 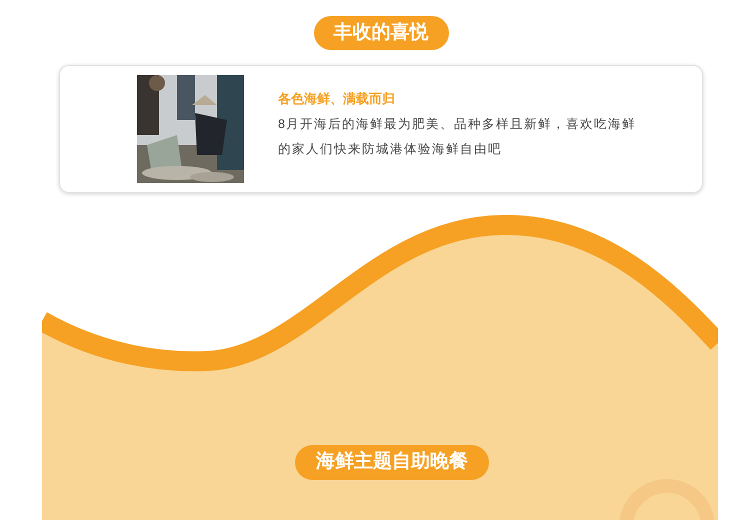 I want to click on section-title-badge: 丰收的喜悦, so click(x=381, y=33).